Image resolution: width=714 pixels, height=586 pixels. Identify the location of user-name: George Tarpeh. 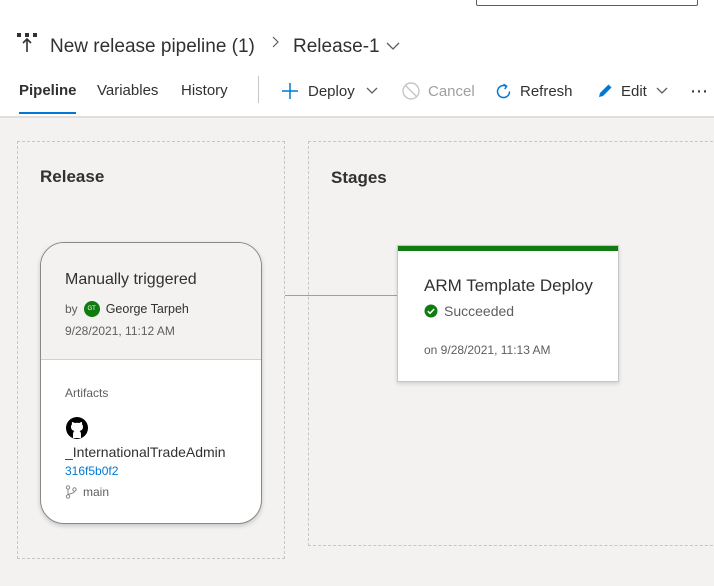
(147, 309).